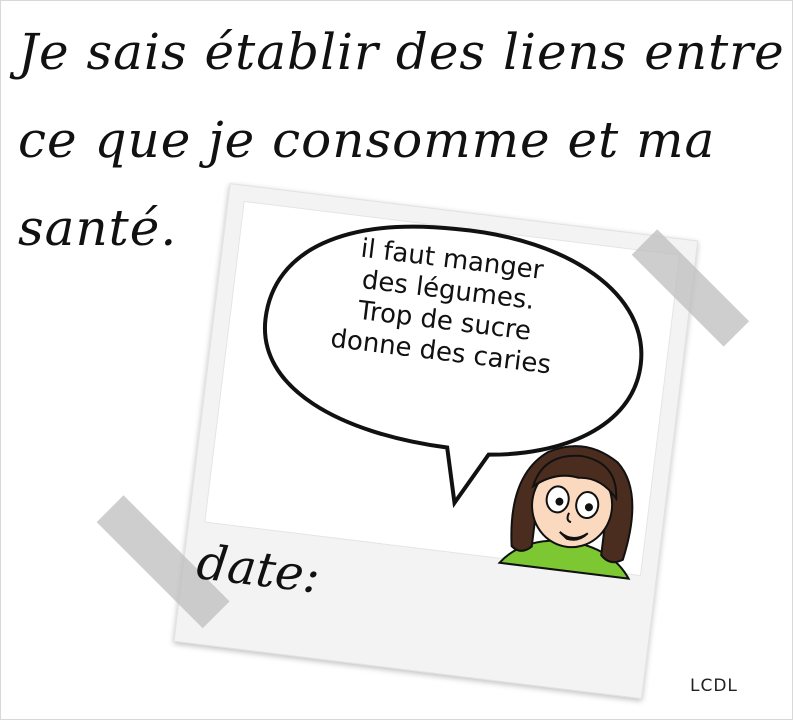 The width and height of the screenshot is (793, 720). What do you see at coordinates (367, 140) in the screenshot?
I see `heading-line-2: ce que je consomme et ma` at bounding box center [367, 140].